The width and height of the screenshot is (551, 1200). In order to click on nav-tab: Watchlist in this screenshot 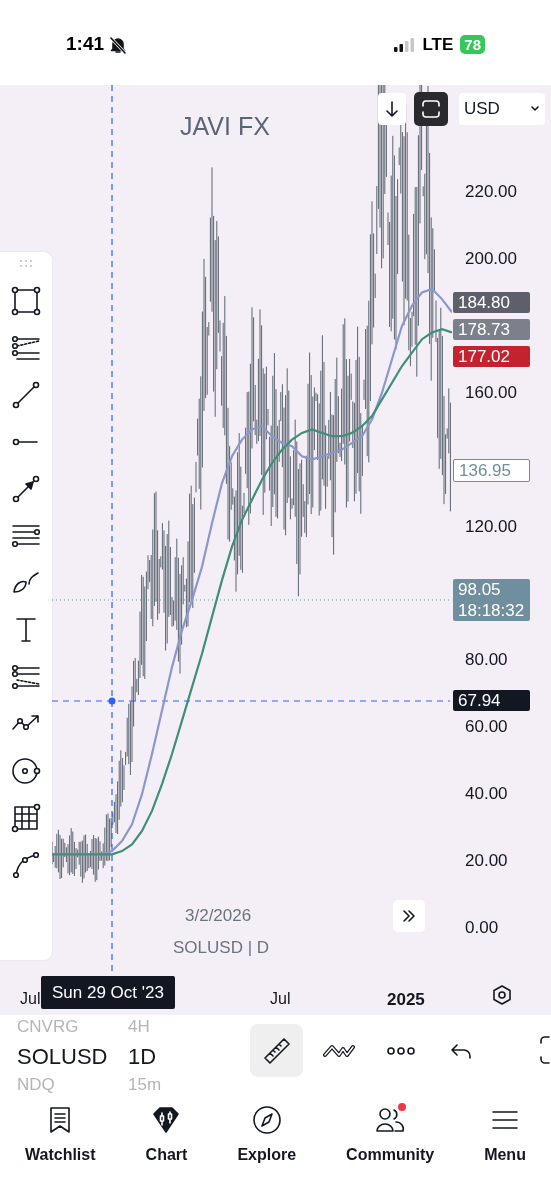, I will do `click(60, 1136)`.